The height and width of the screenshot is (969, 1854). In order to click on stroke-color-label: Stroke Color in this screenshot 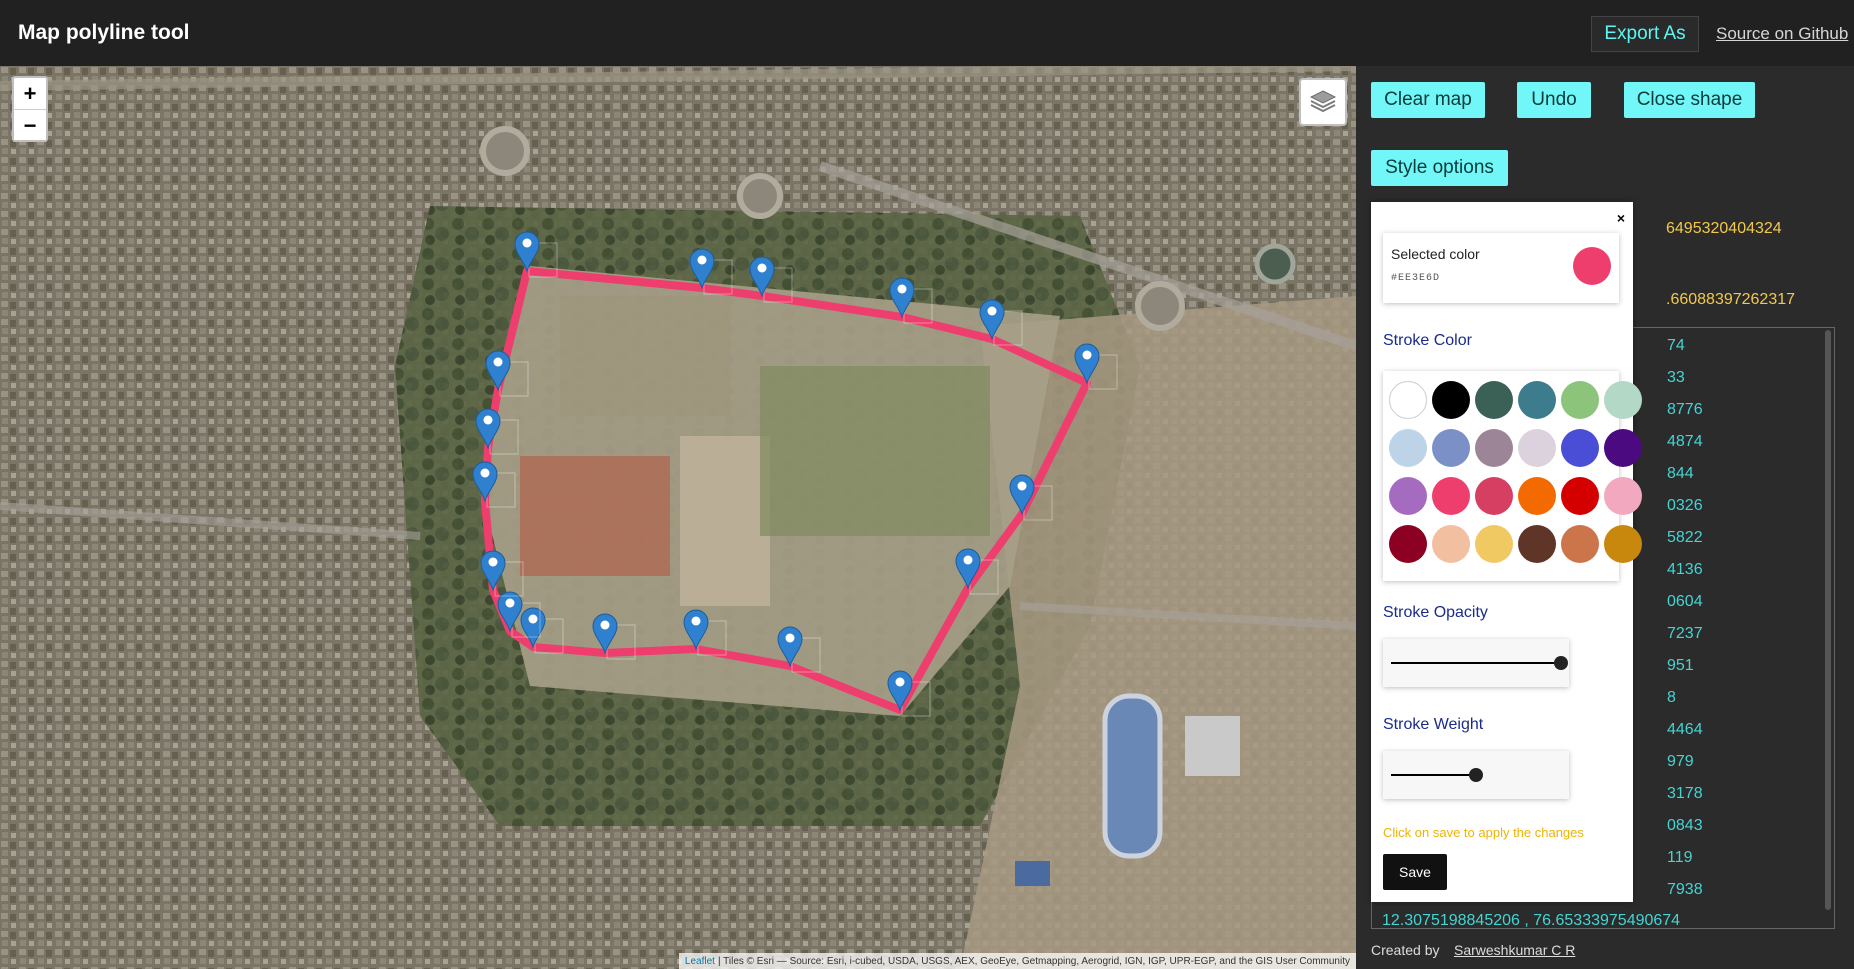, I will do `click(1427, 340)`.